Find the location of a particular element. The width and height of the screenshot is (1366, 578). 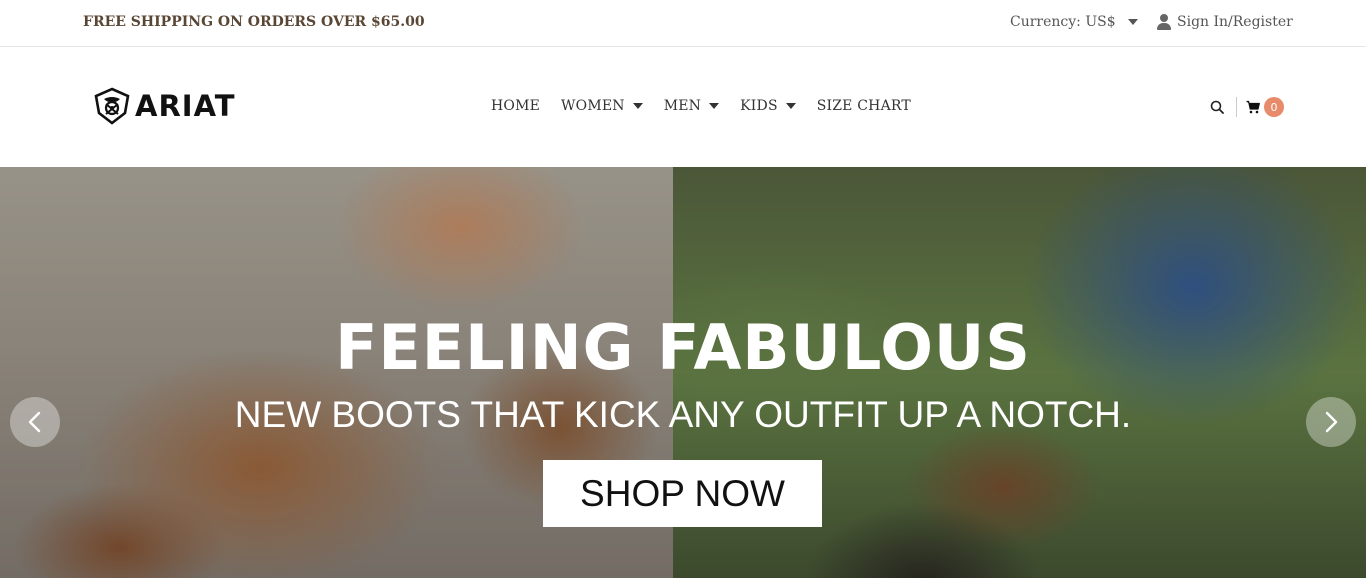

horse-shield-icon is located at coordinates (112, 106).